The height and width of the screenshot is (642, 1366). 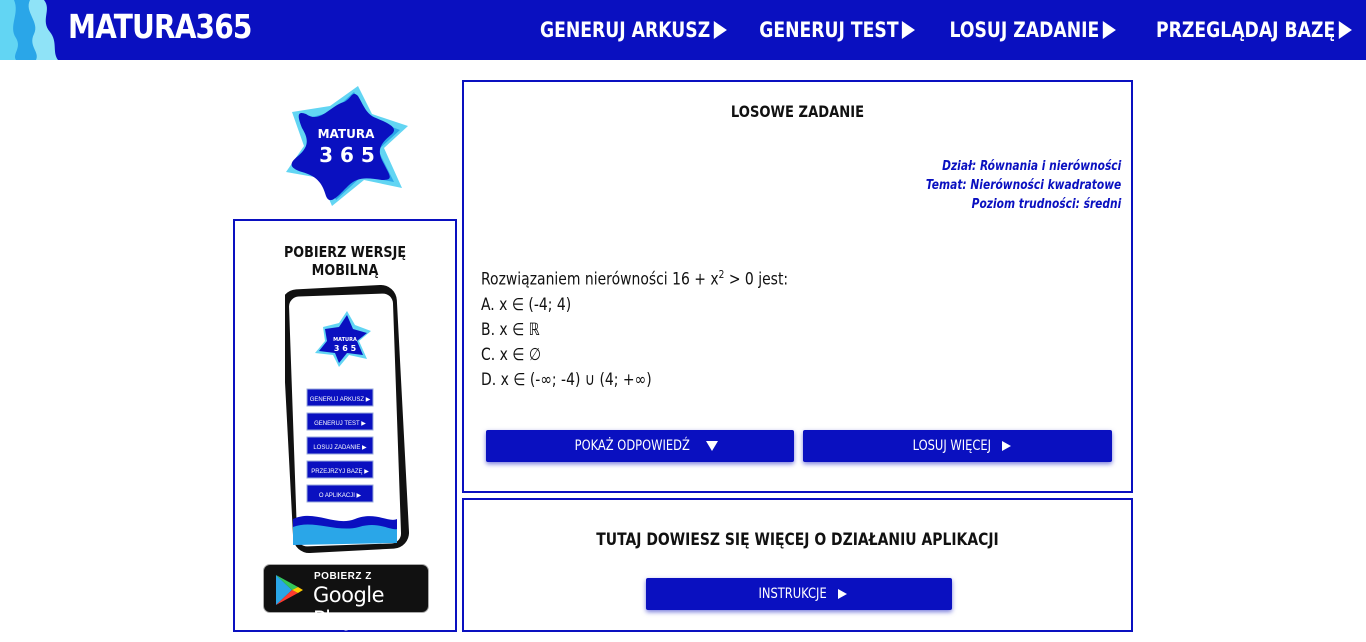 I want to click on draw-more-label: LOSUJ WIĘCEJ, so click(x=951, y=446).